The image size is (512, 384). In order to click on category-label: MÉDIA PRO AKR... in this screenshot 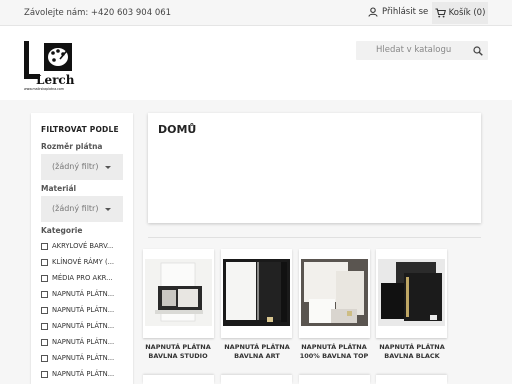, I will do `click(82, 278)`.